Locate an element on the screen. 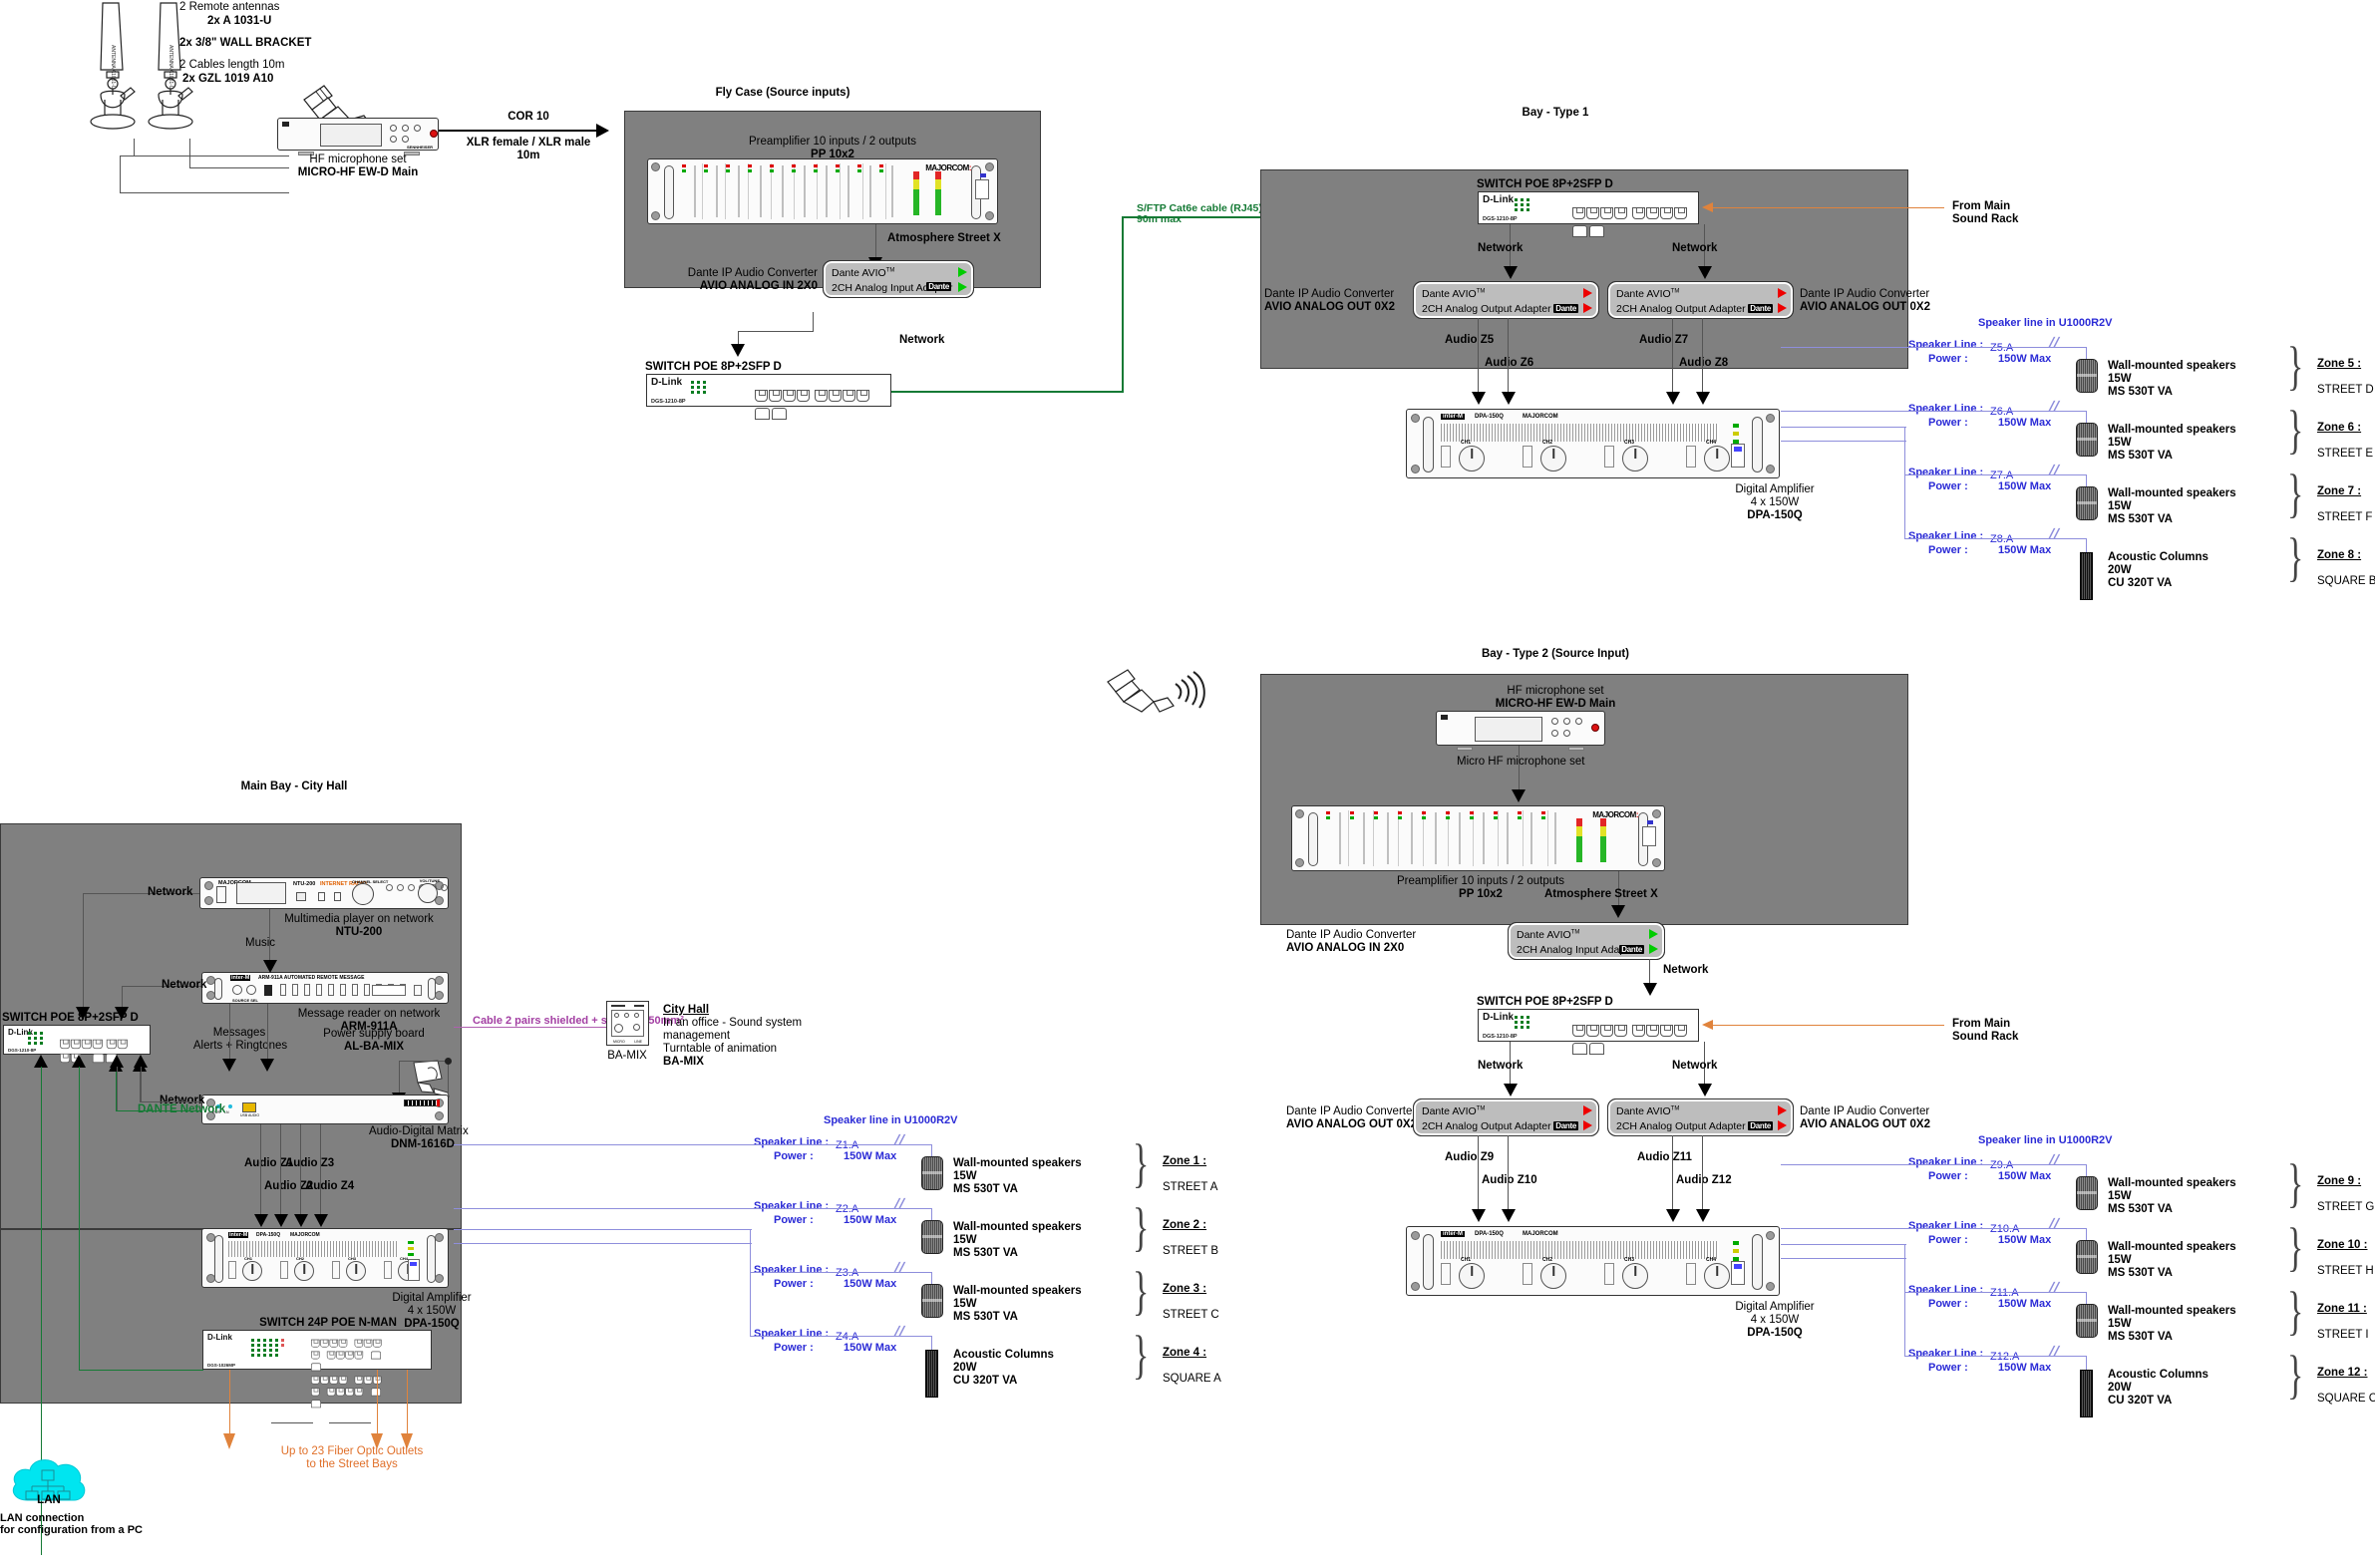  main-psu-line-h is located at coordinates (424, 1061).